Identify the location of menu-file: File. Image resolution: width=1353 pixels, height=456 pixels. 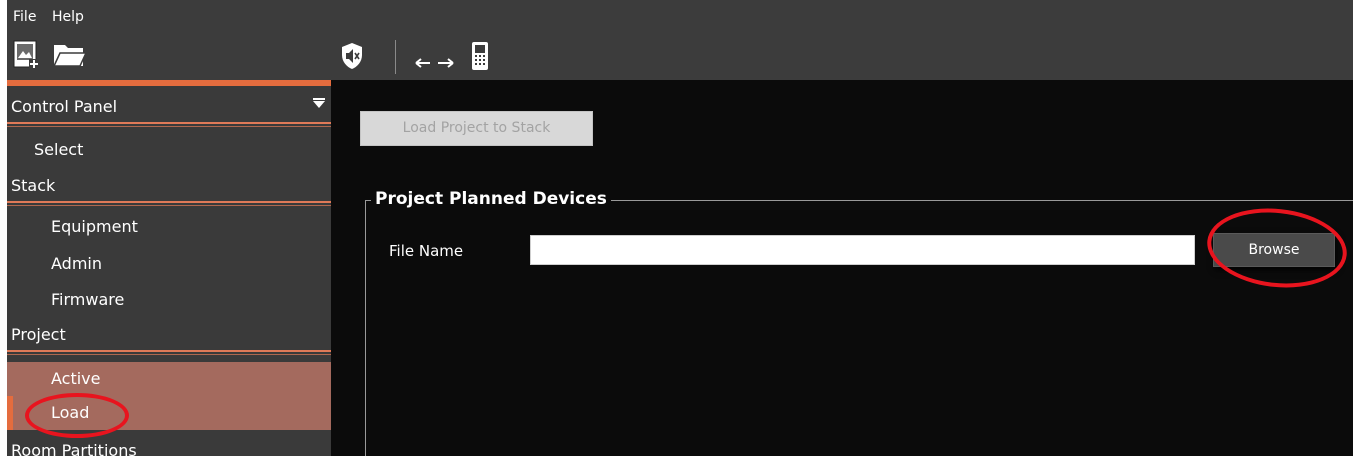
(24, 17).